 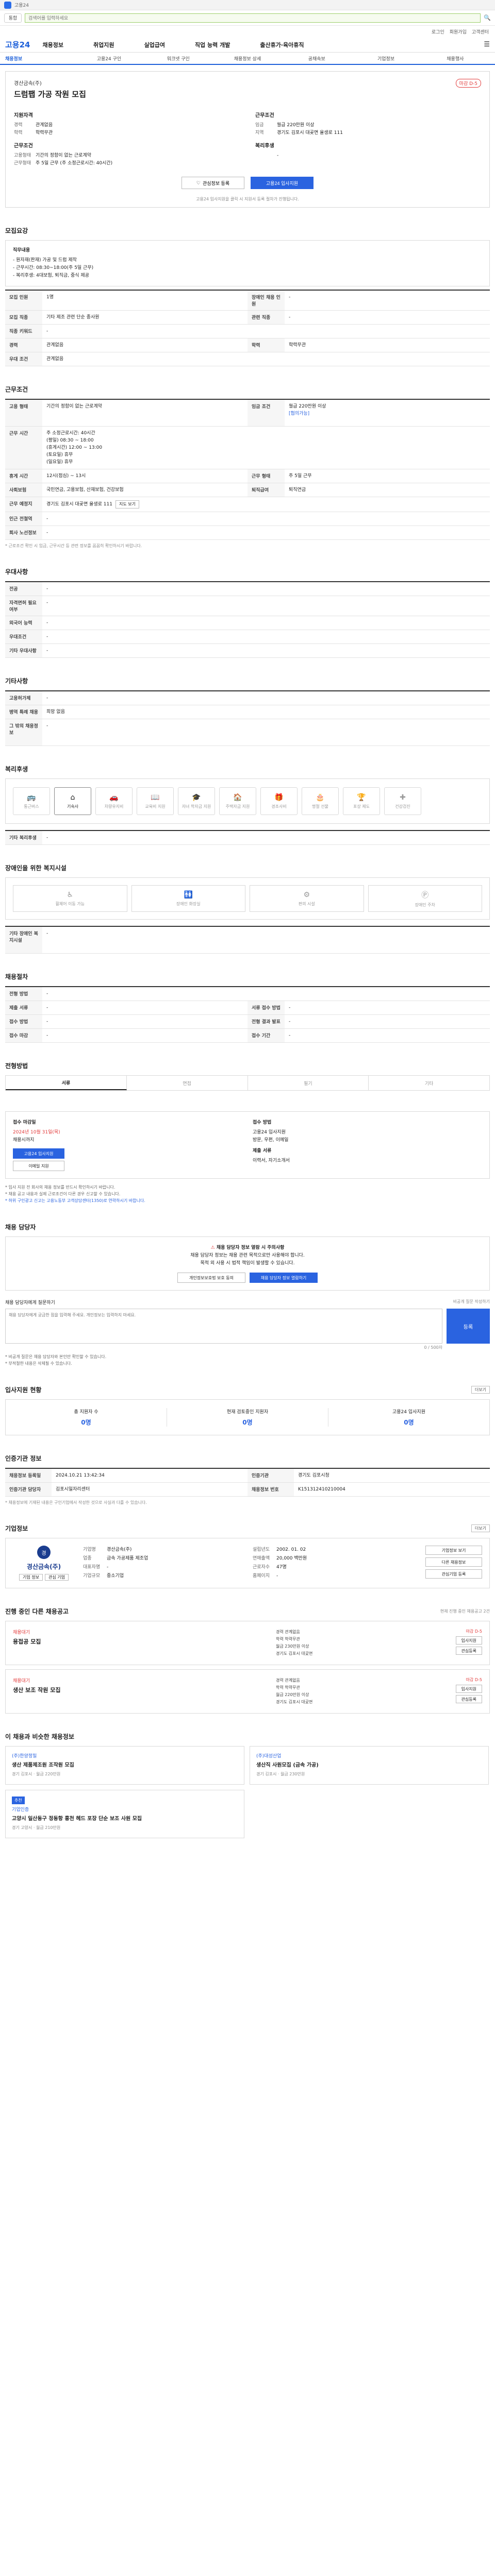 What do you see at coordinates (125, 1819) in the screenshot?
I see `similar-job-title: 고양시 일산동구 정동항 홍천 헤드 포장 단순 보조 사원 모집` at bounding box center [125, 1819].